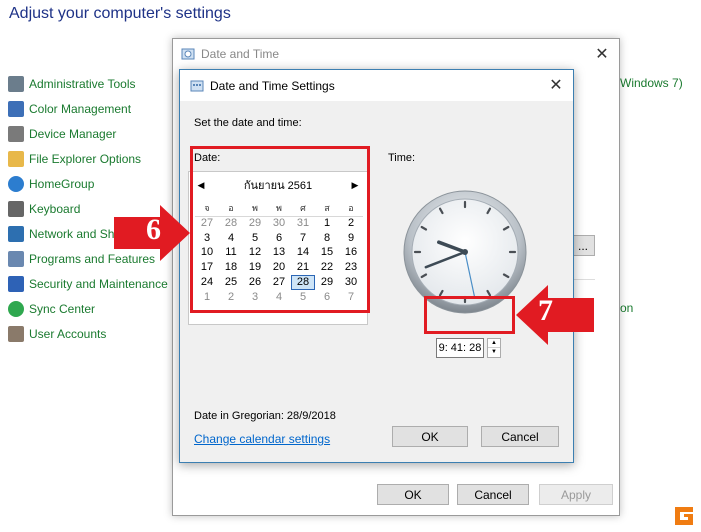 This screenshot has width=701, height=532. I want to click on inner-cancel-button: Cancel, so click(520, 436).